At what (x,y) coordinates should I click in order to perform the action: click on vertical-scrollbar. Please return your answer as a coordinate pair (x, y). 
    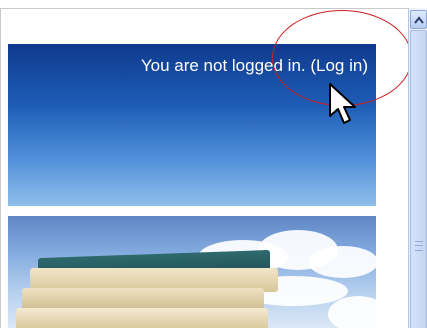
    Looking at the image, I should click on (417, 168).